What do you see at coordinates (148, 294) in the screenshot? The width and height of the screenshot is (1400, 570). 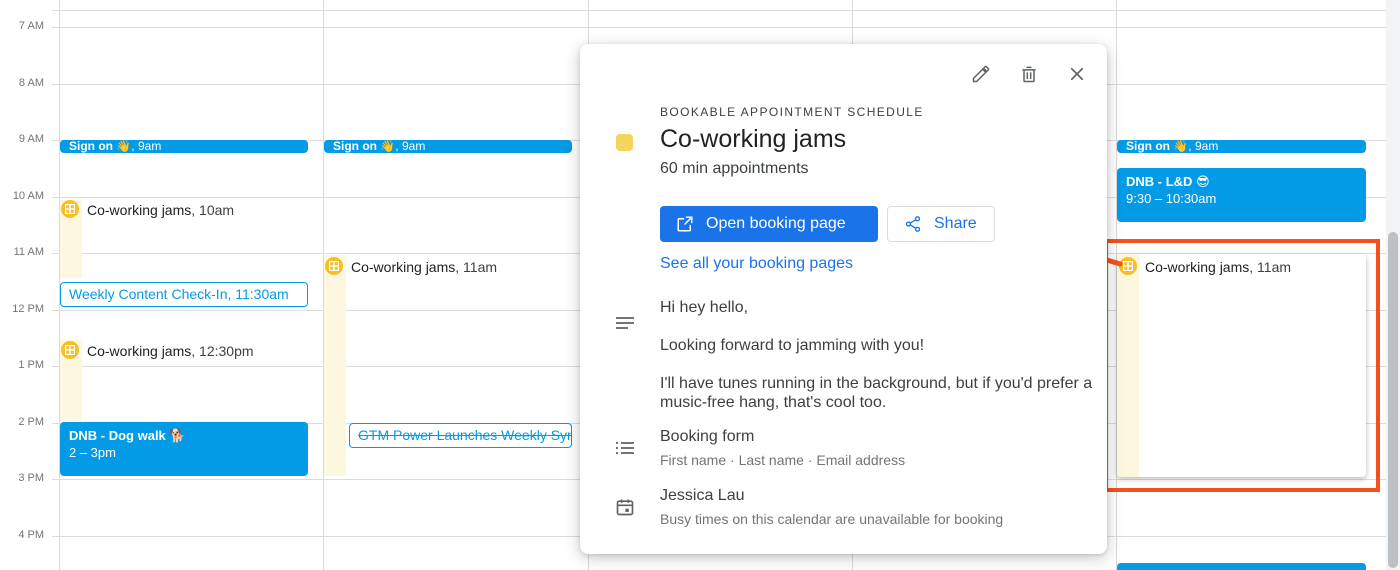 I see `event-title: Weekly Content Check-In` at bounding box center [148, 294].